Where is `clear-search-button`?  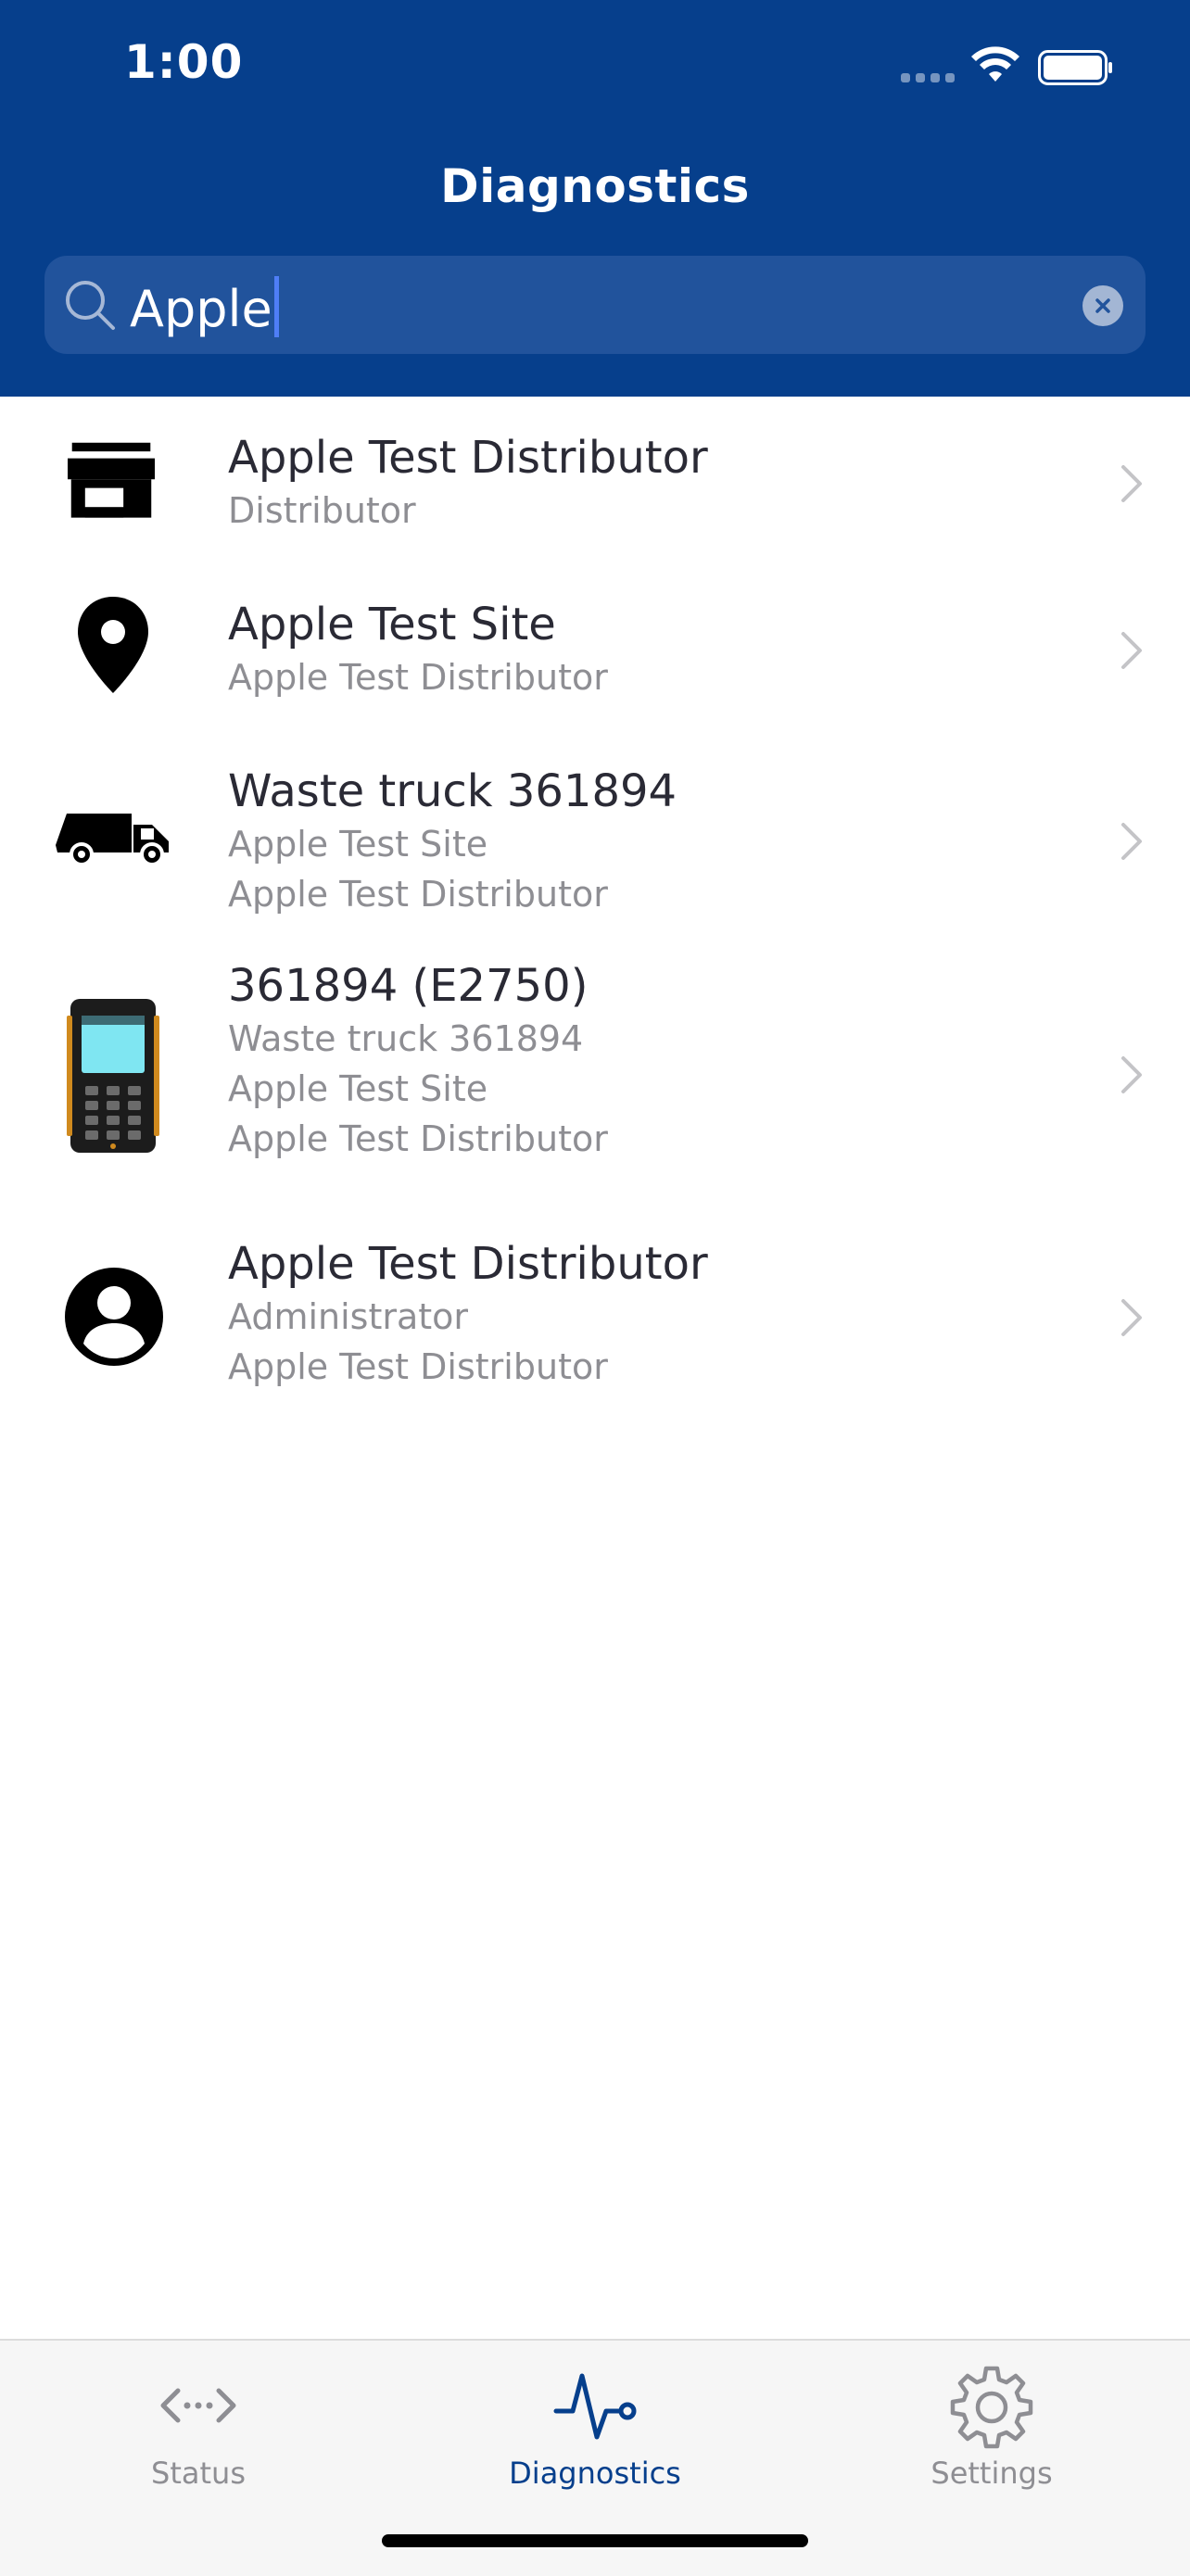 clear-search-button is located at coordinates (1102, 305).